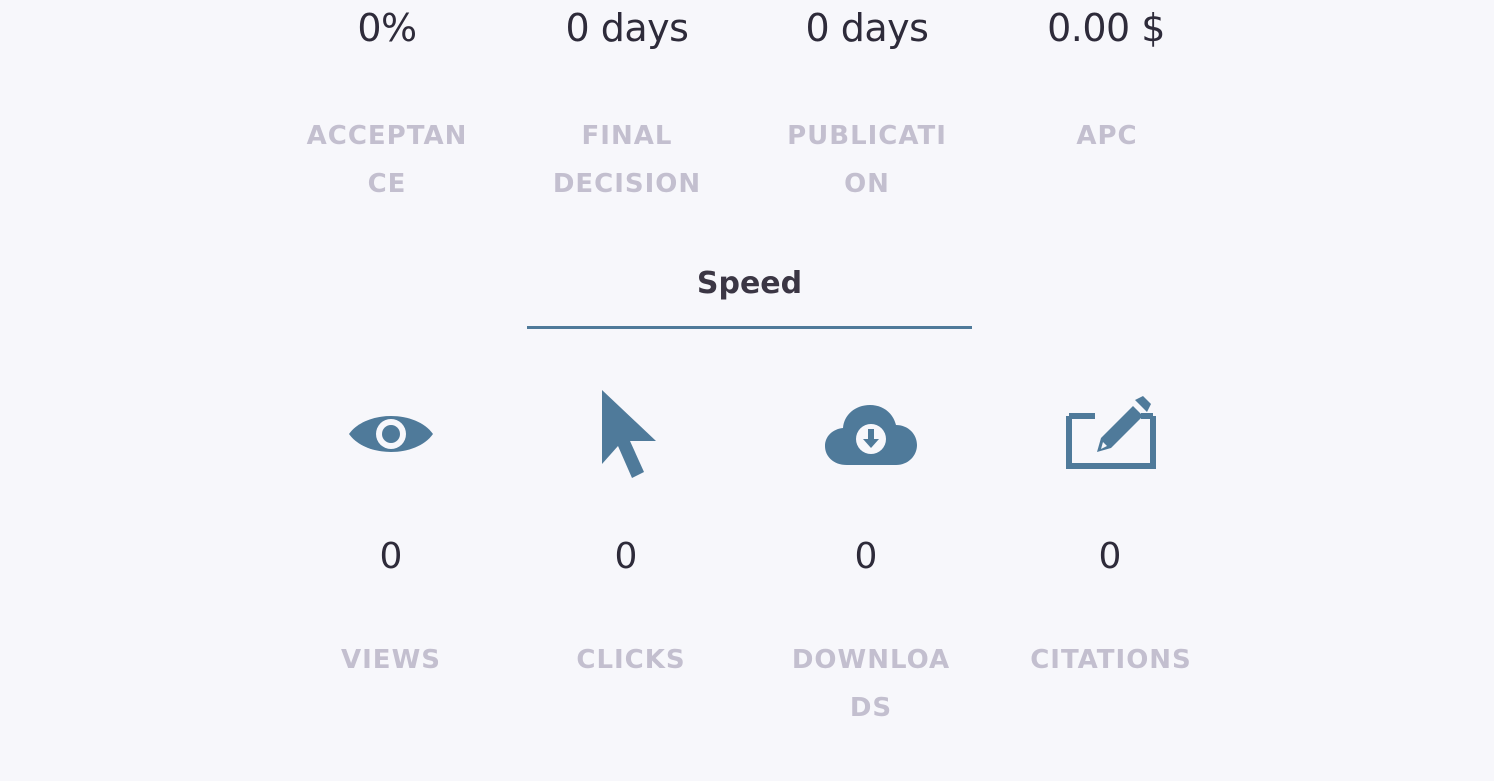 This screenshot has width=1494, height=781. Describe the element at coordinates (387, 160) in the screenshot. I see `stat-acceptance-label: ACCEPTAN CE` at that location.